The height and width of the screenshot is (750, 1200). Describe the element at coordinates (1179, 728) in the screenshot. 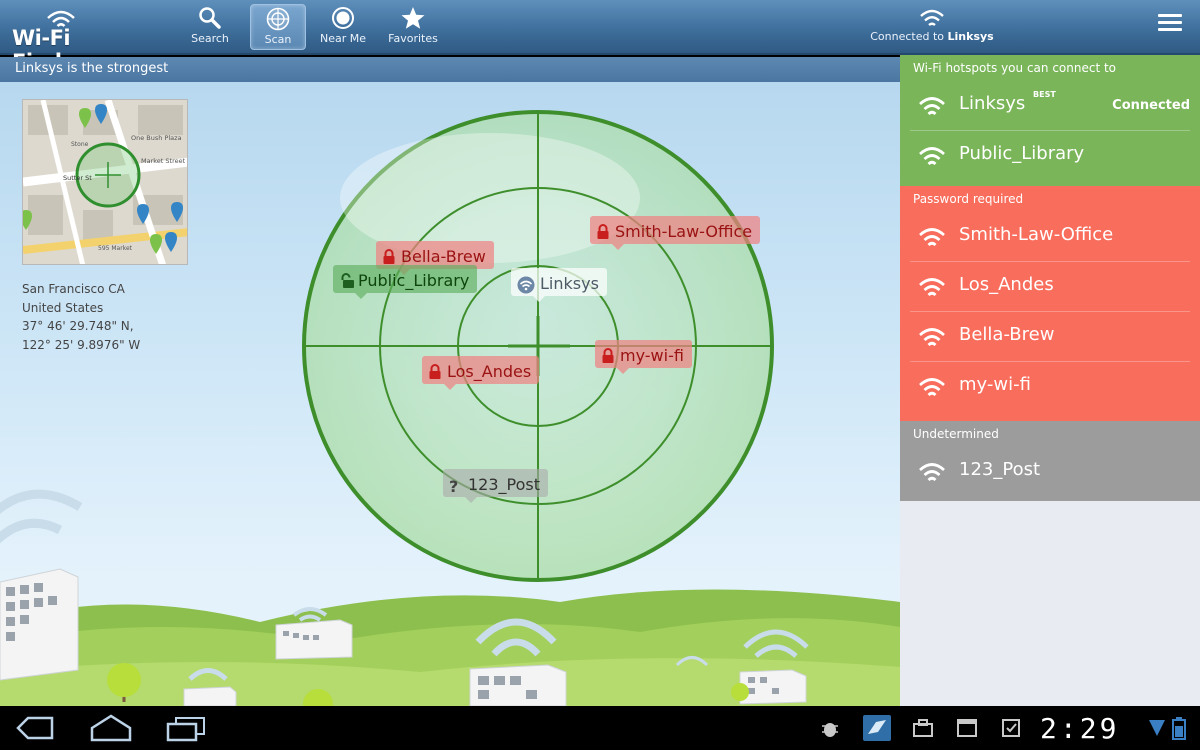

I see `battery-icon` at that location.